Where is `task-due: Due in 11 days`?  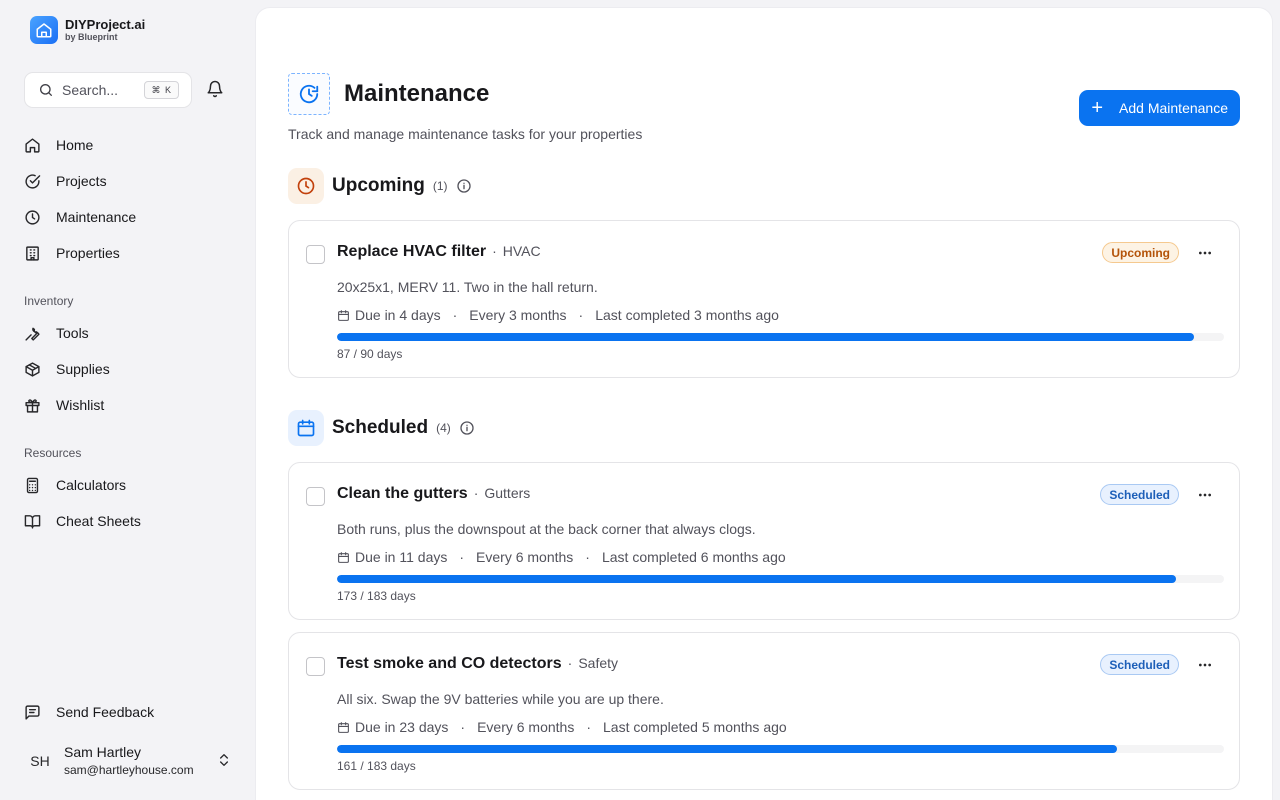
task-due: Due in 11 days is located at coordinates (401, 557).